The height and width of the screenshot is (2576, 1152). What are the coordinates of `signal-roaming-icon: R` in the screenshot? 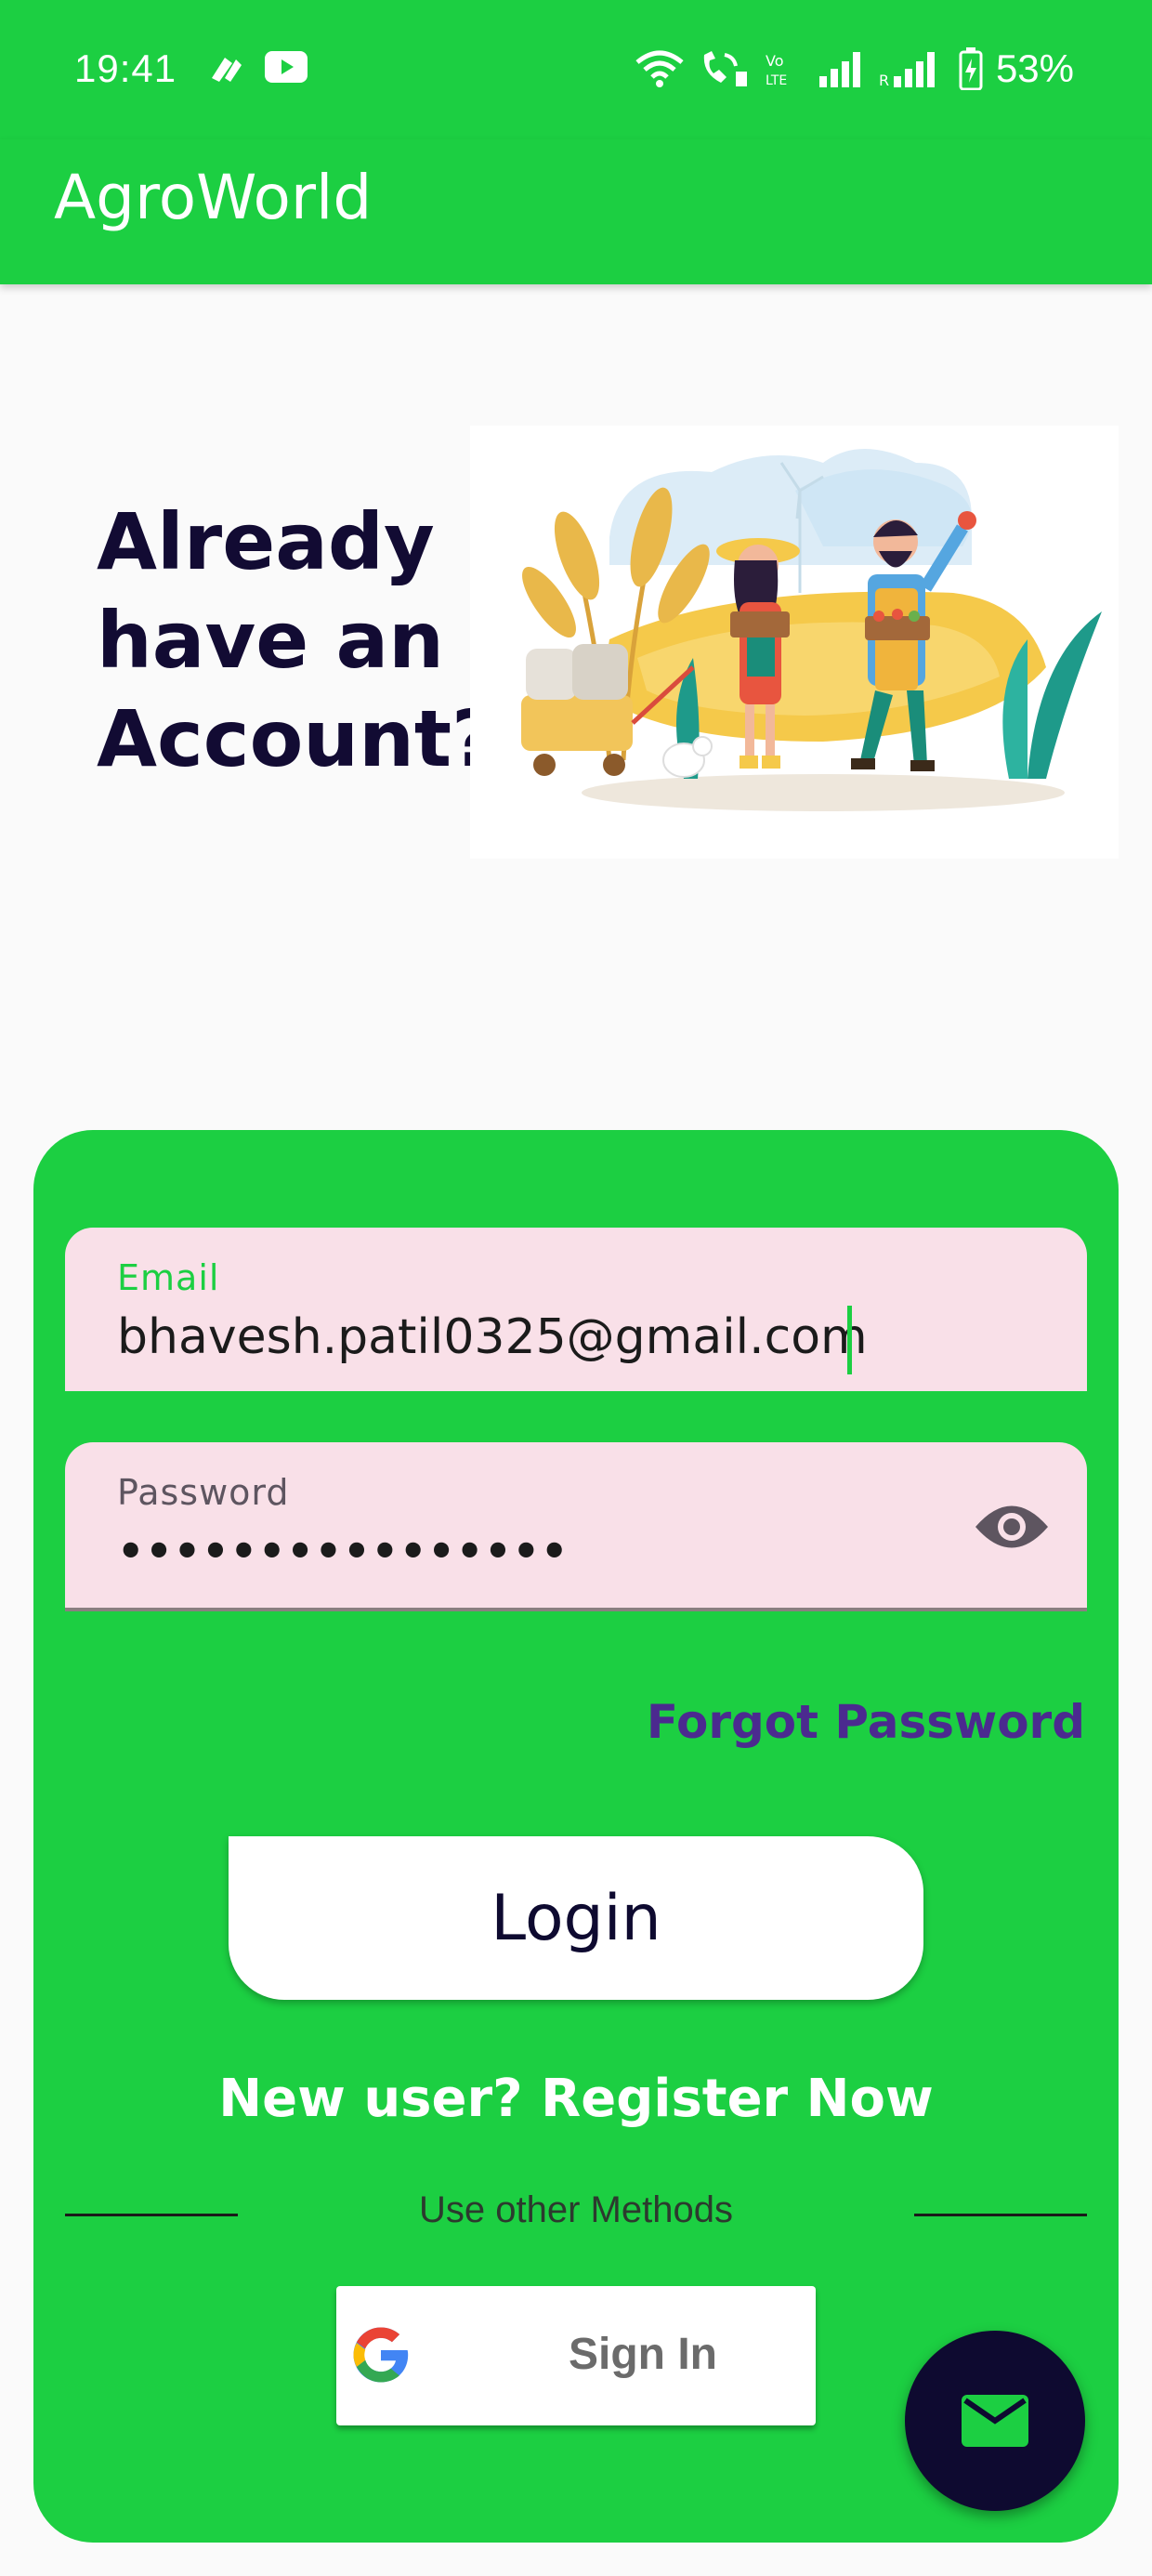 It's located at (907, 69).